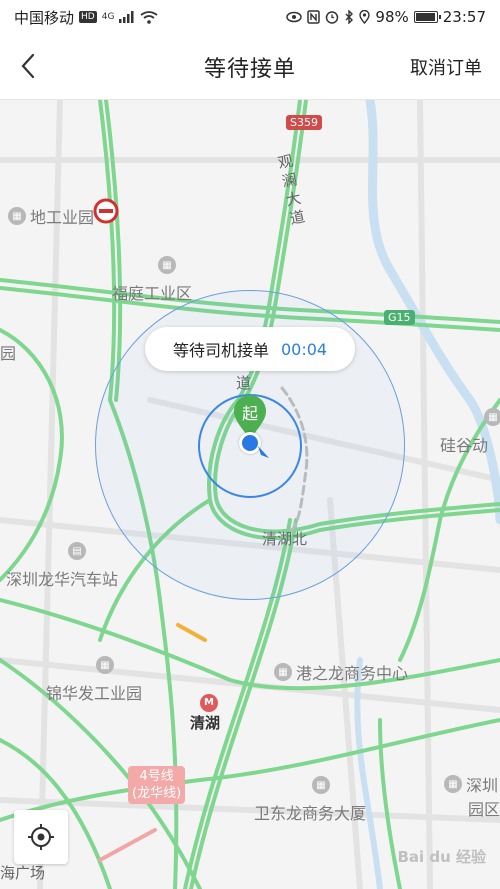 The height and width of the screenshot is (889, 500). I want to click on metro-line-name: (龙华线), so click(157, 793).